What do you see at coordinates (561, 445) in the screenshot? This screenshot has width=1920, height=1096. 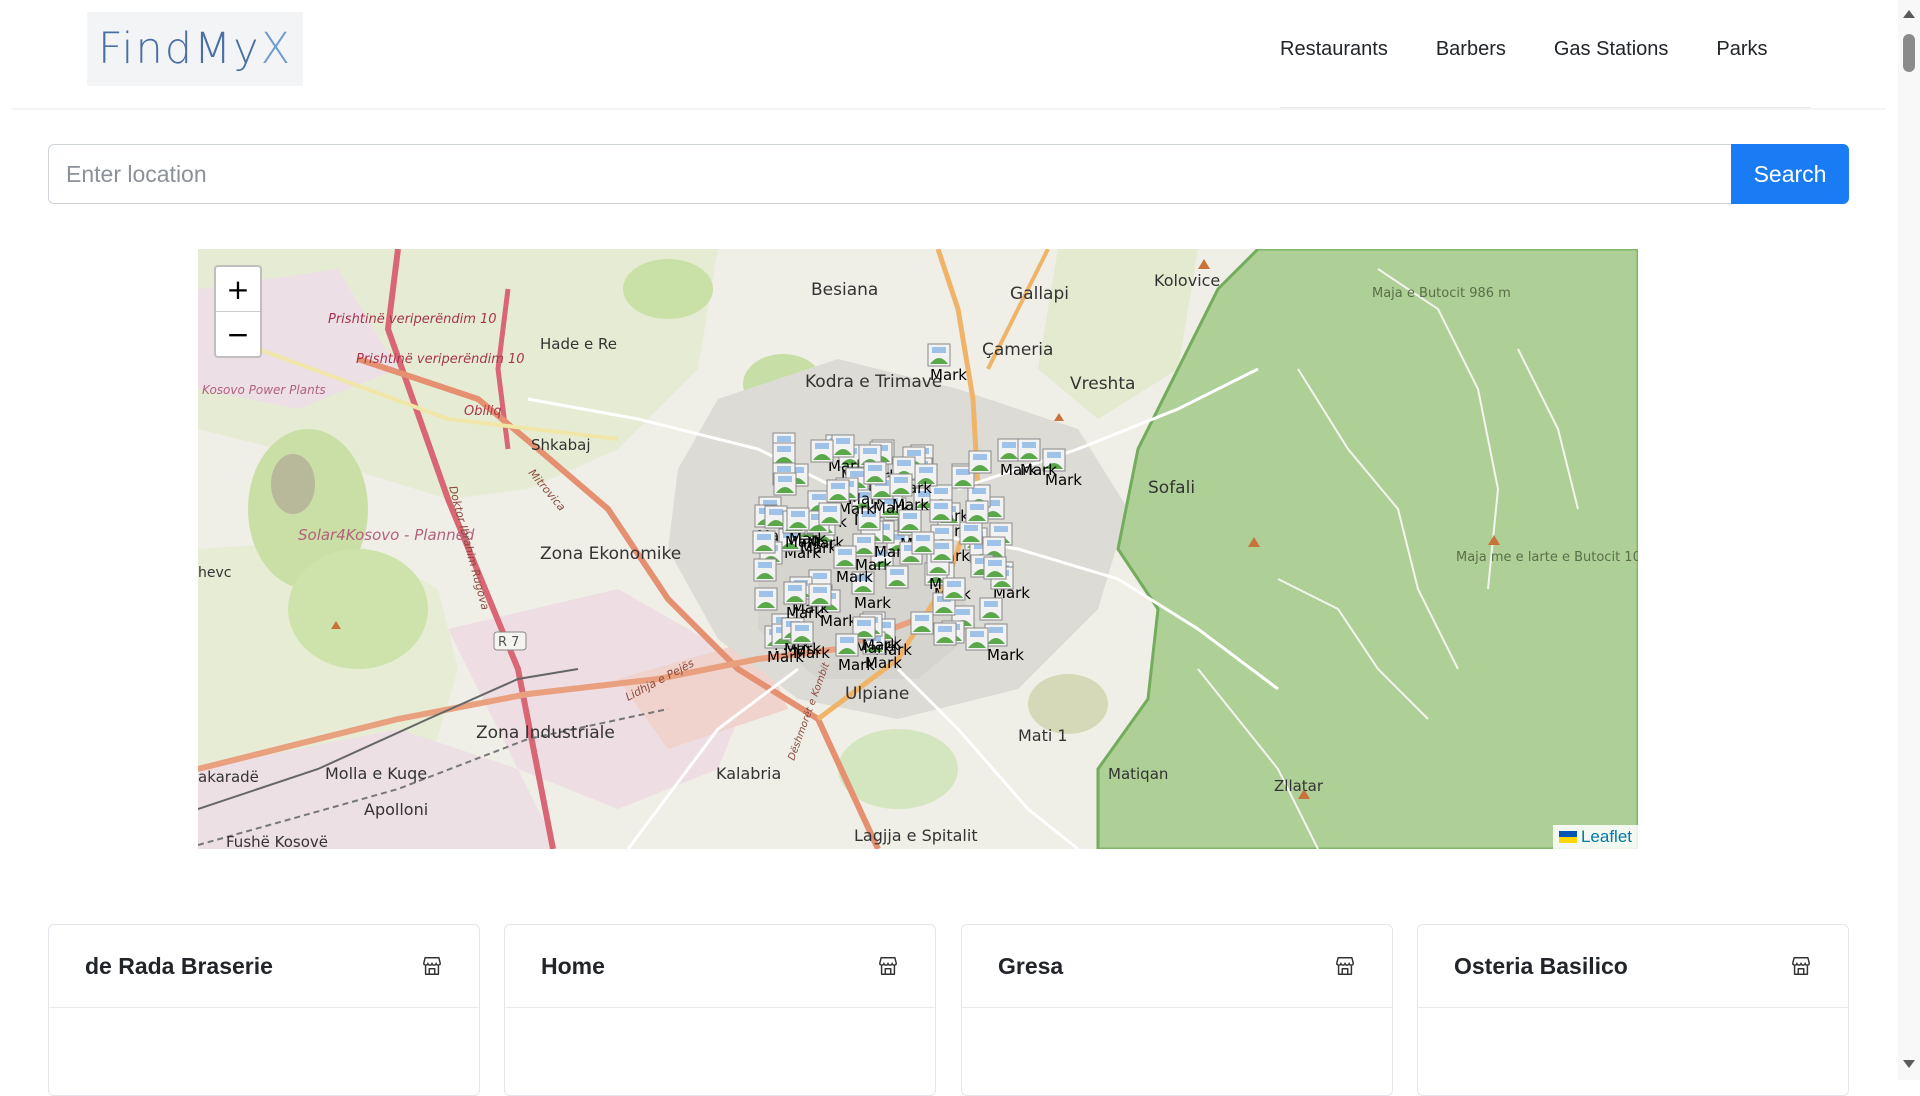 I see `map-label-shkabaj: Shkabaj` at bounding box center [561, 445].